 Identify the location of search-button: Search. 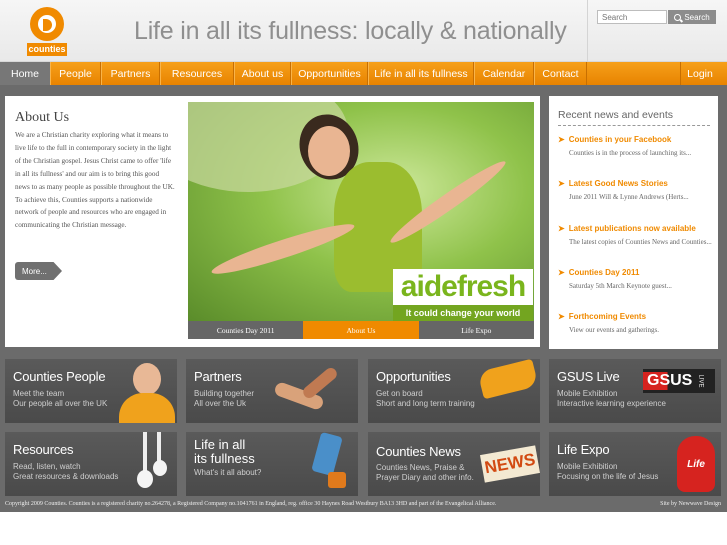
(692, 17).